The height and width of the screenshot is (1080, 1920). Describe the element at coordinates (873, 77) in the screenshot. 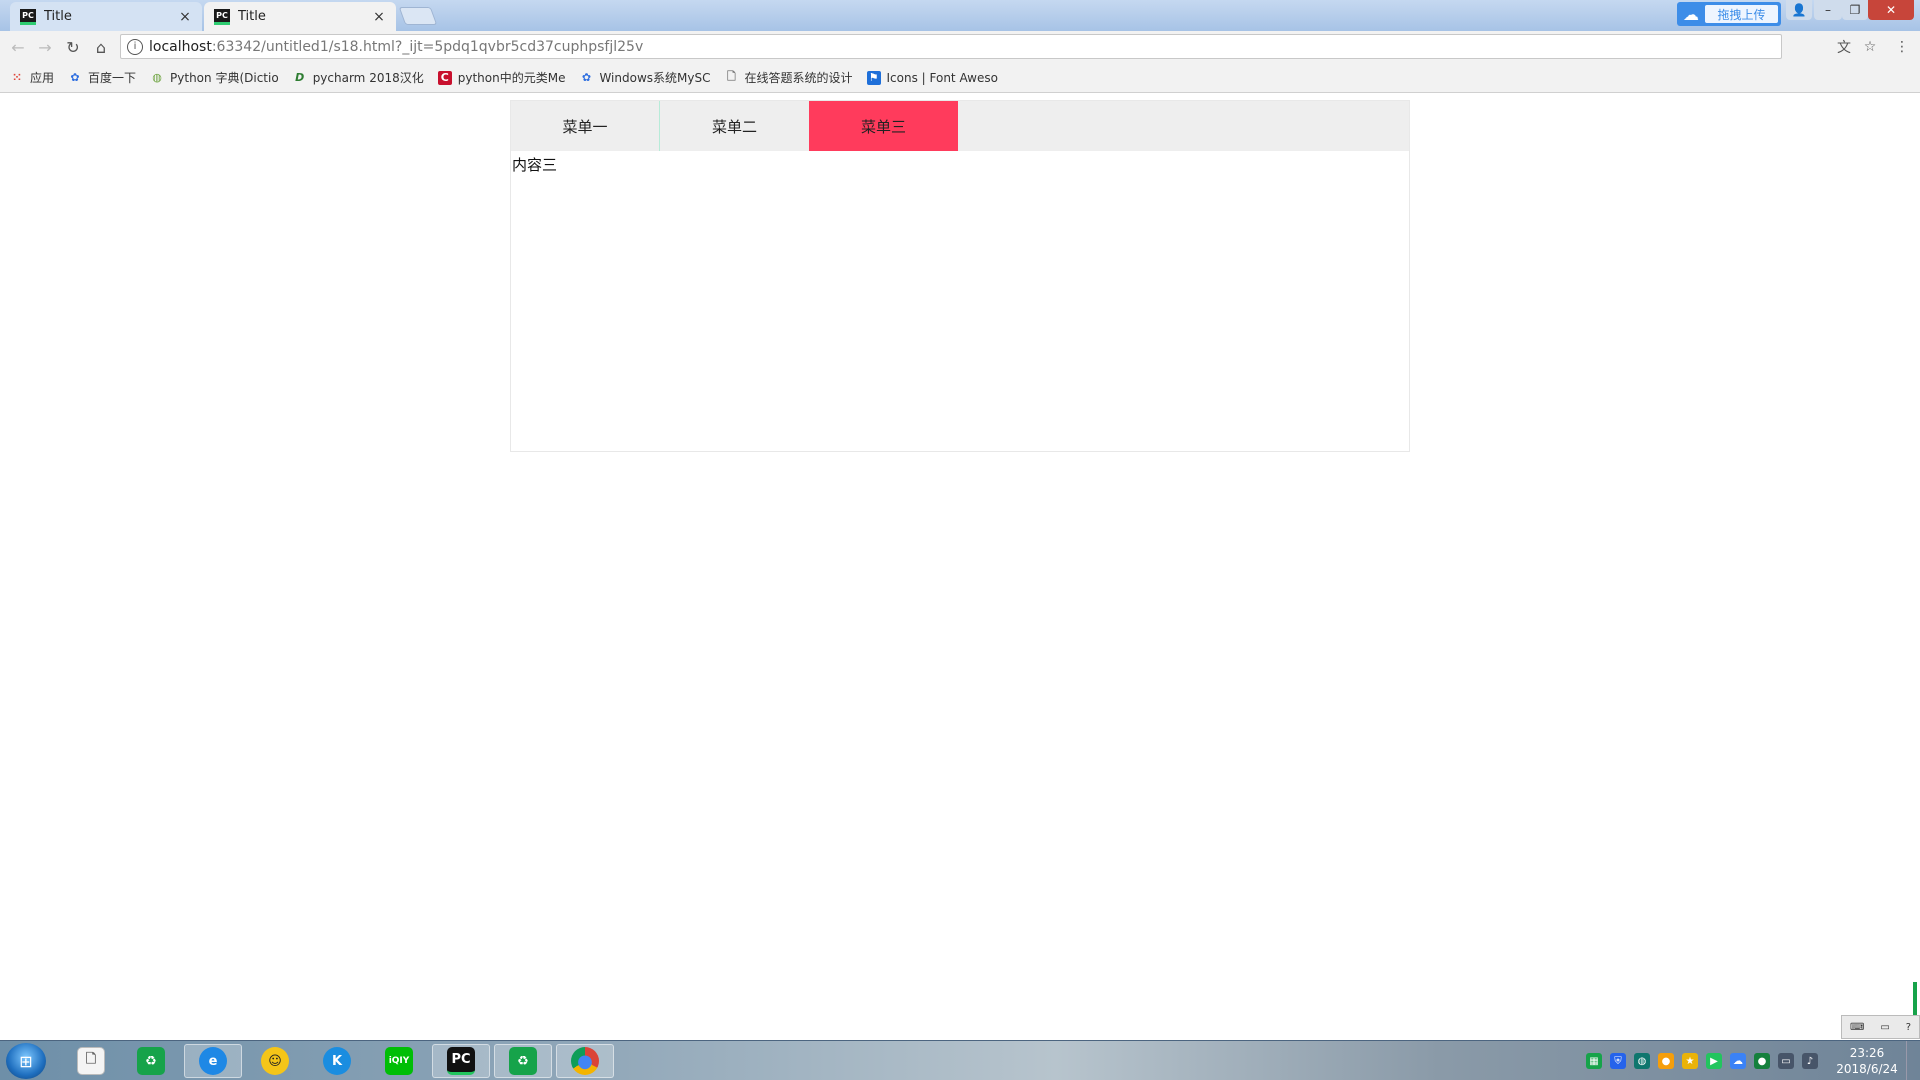

I see `flag-icon: ⚑` at that location.